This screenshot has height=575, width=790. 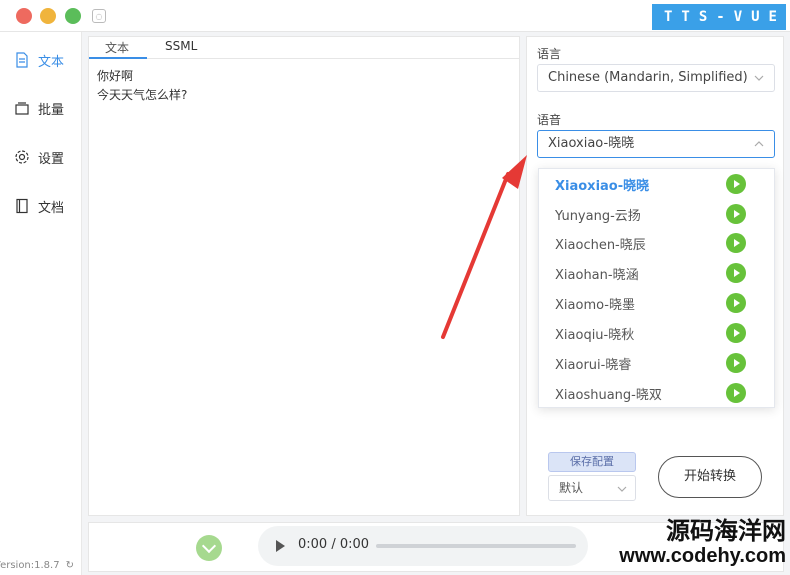 I want to click on chevron-up-icon, so click(x=759, y=144).